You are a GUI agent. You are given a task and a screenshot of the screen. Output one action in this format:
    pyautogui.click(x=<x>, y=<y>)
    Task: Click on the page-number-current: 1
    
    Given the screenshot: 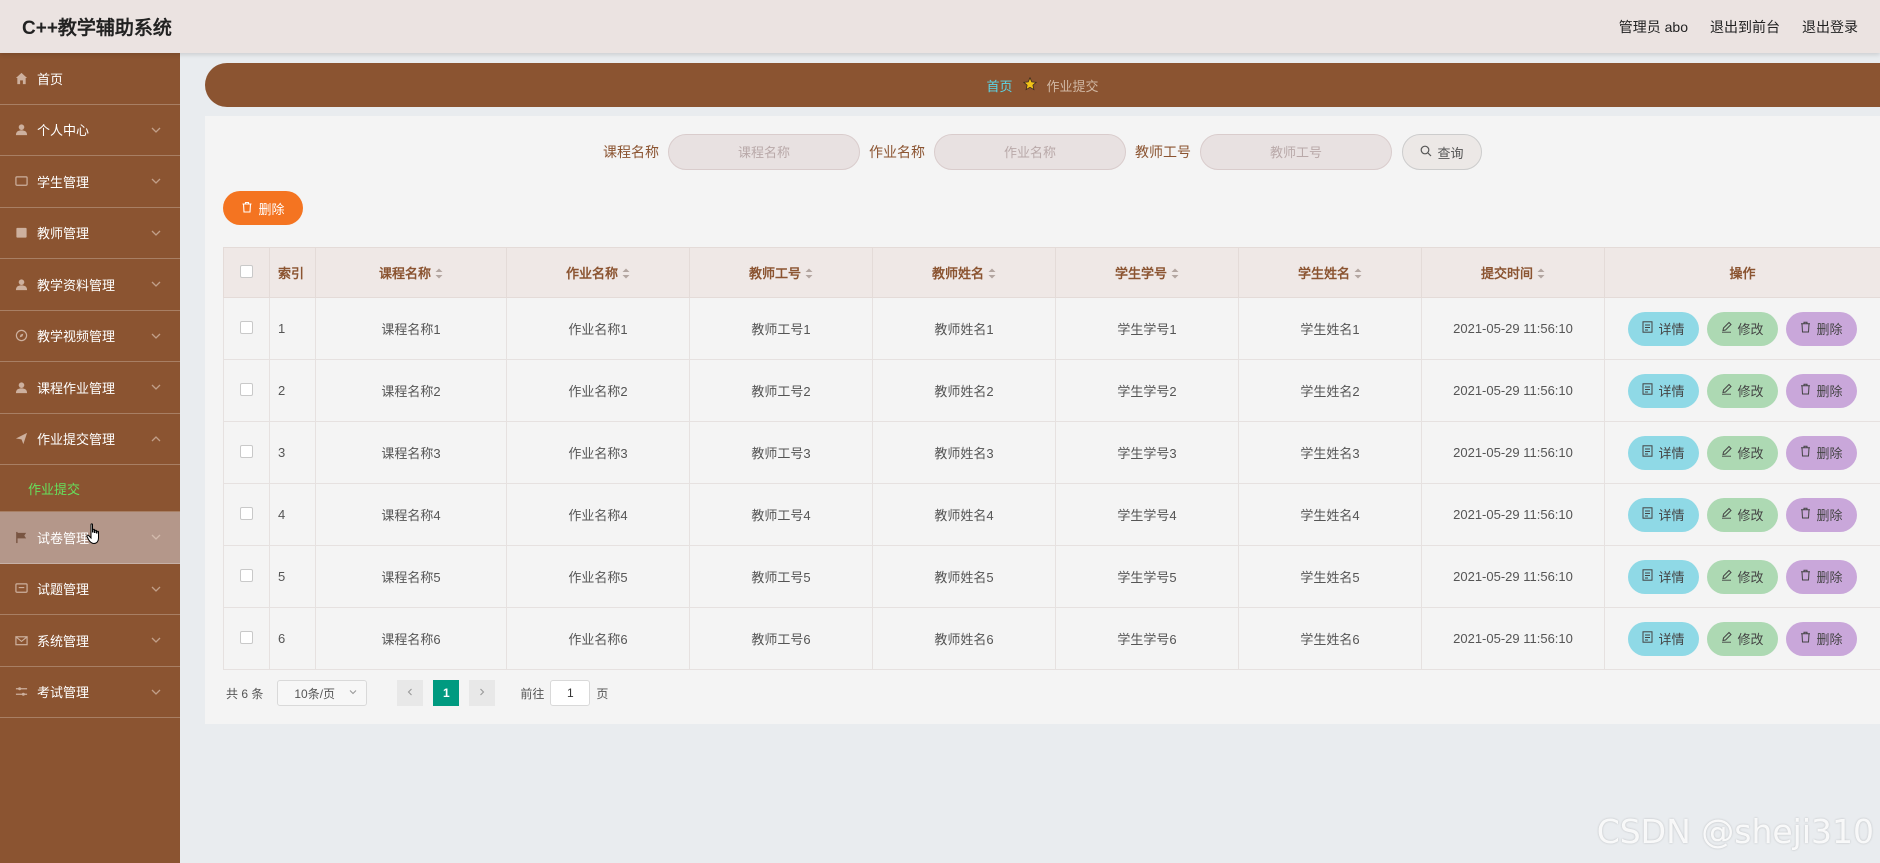 What is the action you would take?
    pyautogui.click(x=446, y=693)
    